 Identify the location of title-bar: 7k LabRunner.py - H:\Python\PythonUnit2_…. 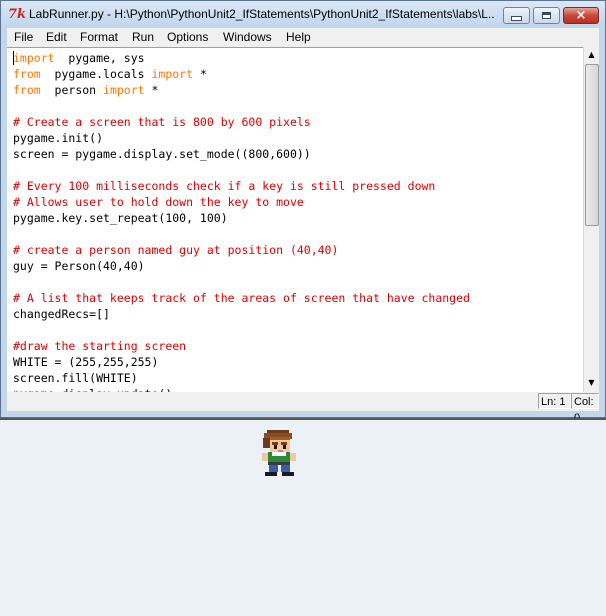
(303, 14).